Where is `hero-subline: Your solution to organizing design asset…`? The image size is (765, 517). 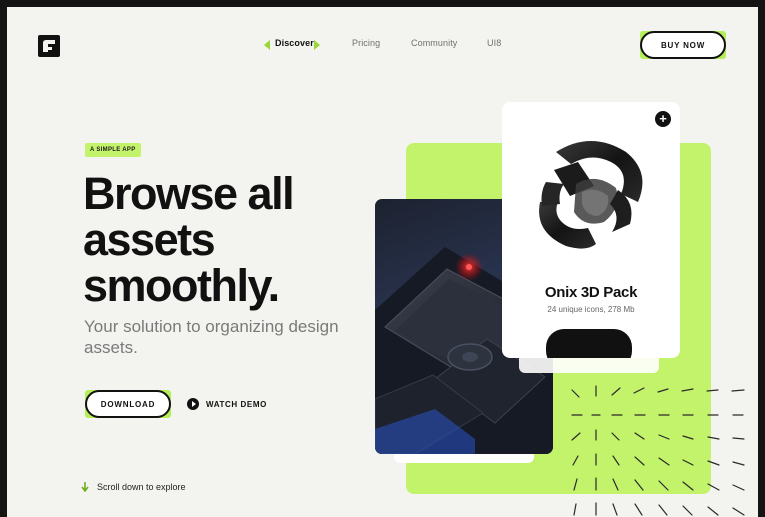 hero-subline: Your solution to organizing design asset… is located at coordinates (211, 337).